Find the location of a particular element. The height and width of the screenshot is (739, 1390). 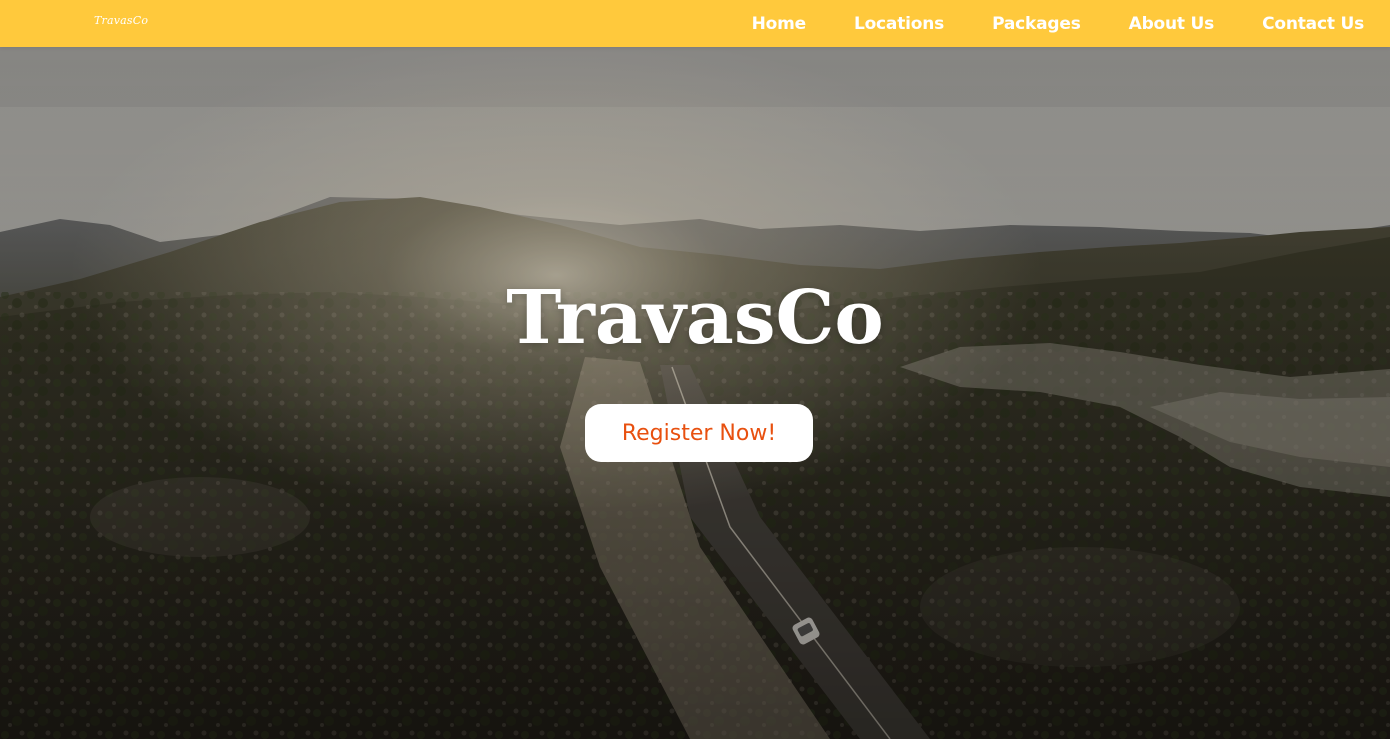

register-now-button: Register Now! is located at coordinates (699, 433).